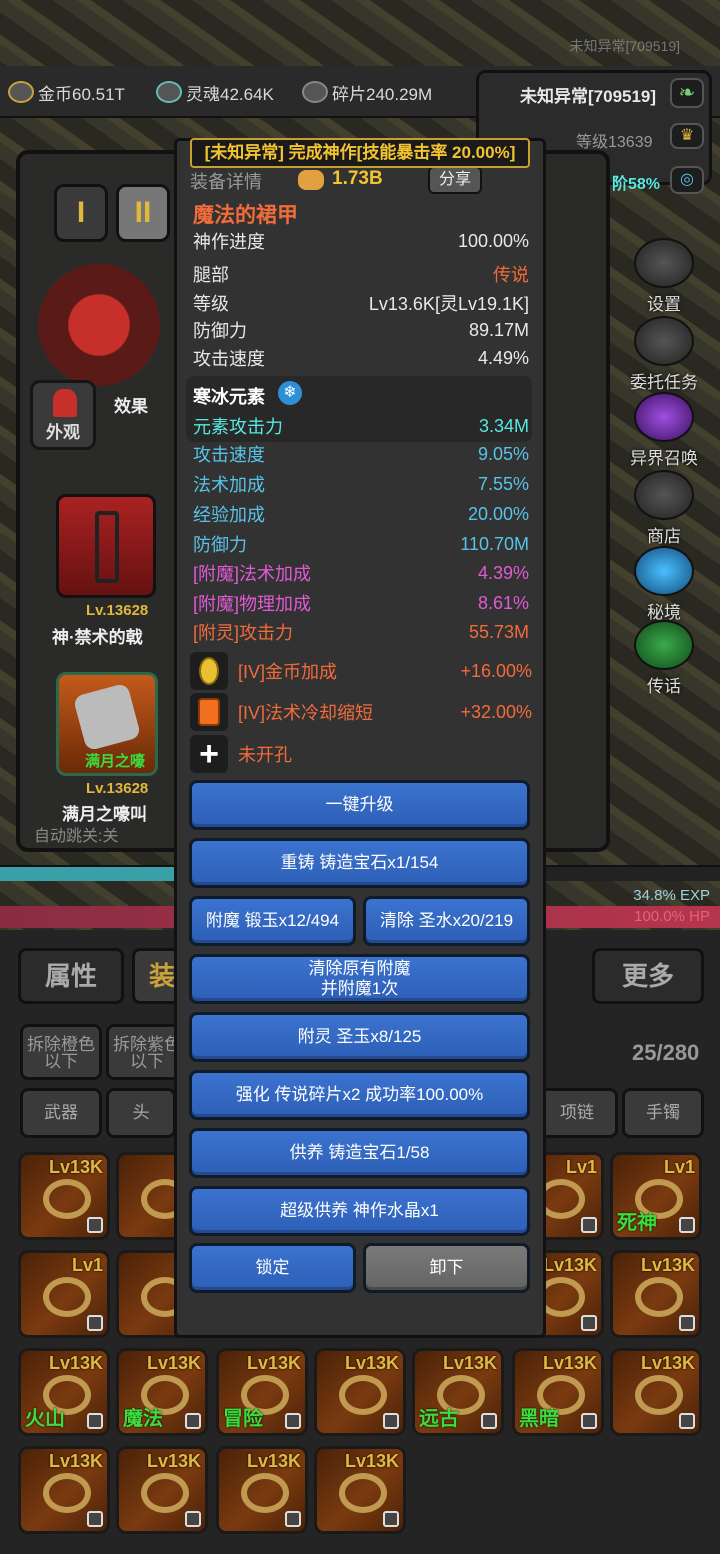 The image size is (720, 1554). I want to click on accessory-slot: 满月之嚎, so click(107, 724).